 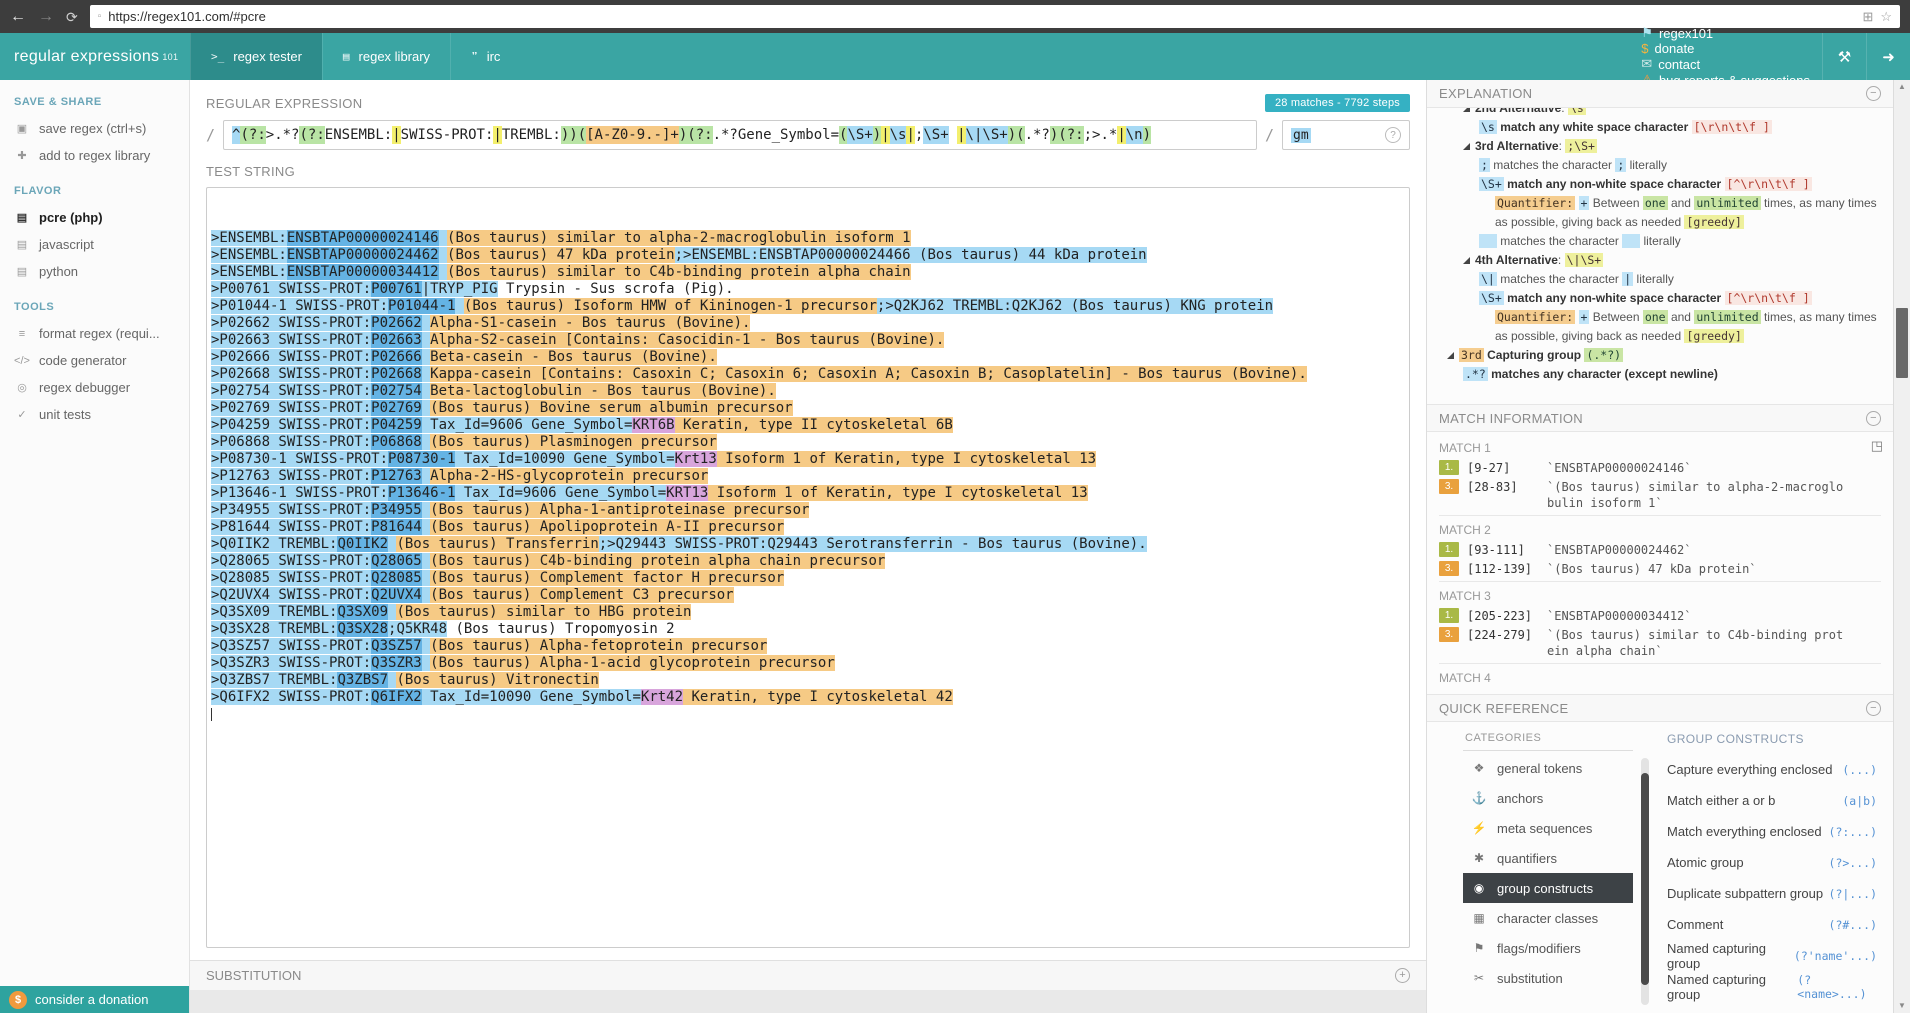 What do you see at coordinates (1867, 17) in the screenshot?
I see `apps-icon: ⊞` at bounding box center [1867, 17].